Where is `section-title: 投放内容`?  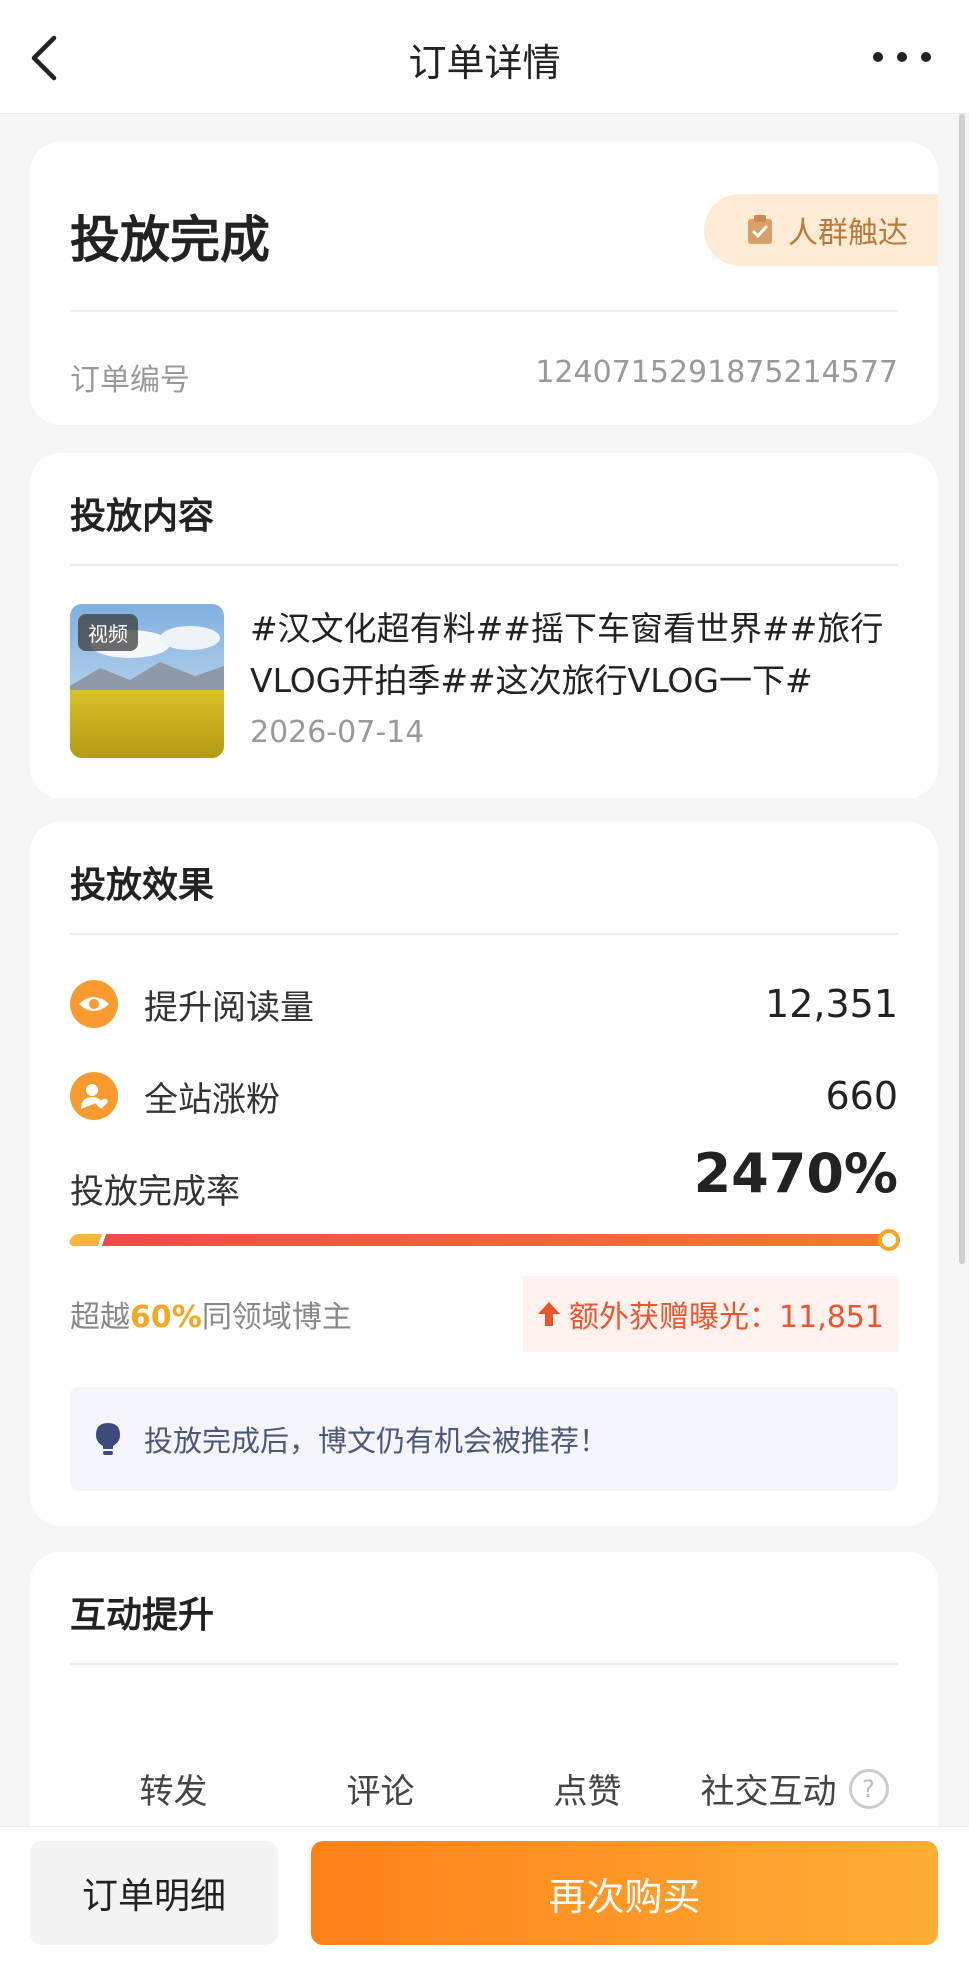 section-title: 投放内容 is located at coordinates (142, 516).